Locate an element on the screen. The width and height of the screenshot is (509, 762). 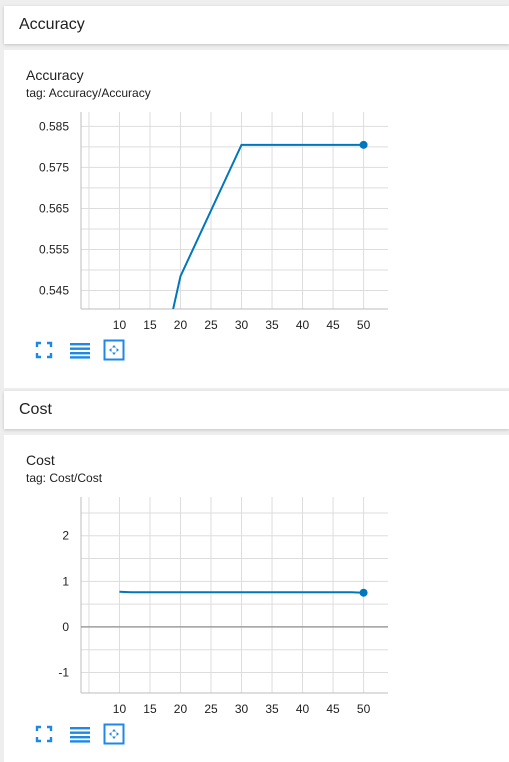
y-tick-label: 0.555 is located at coordinates (54, 249).